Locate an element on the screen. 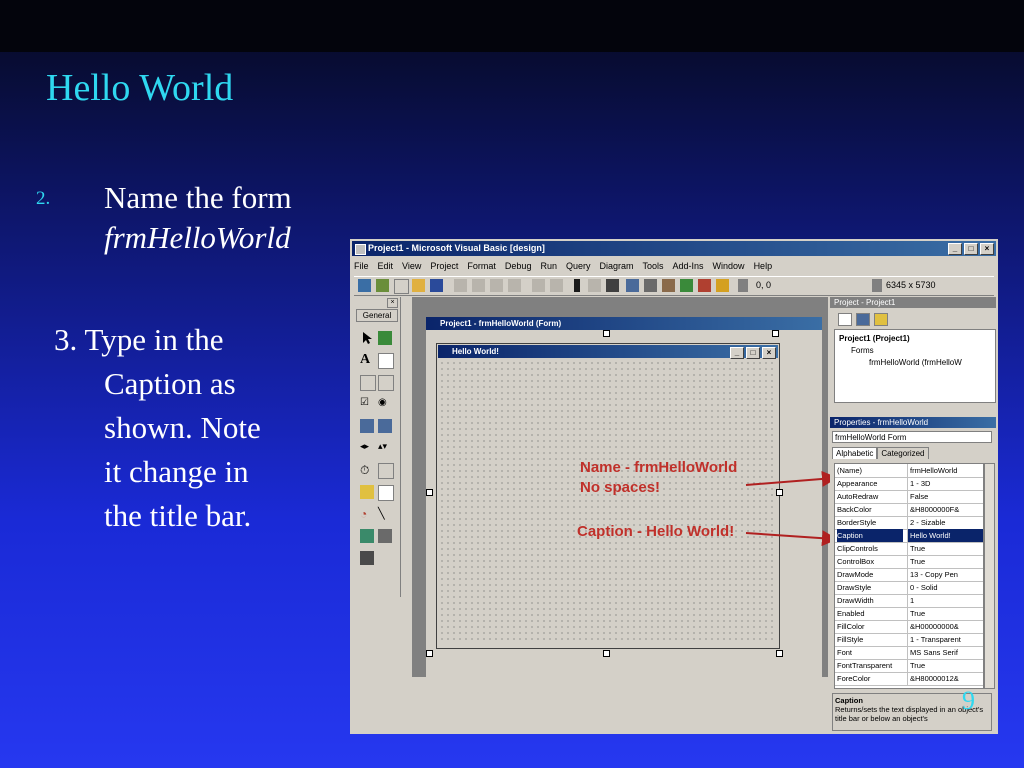  project-explorer-title: Project - Project1 is located at coordinates (913, 302).